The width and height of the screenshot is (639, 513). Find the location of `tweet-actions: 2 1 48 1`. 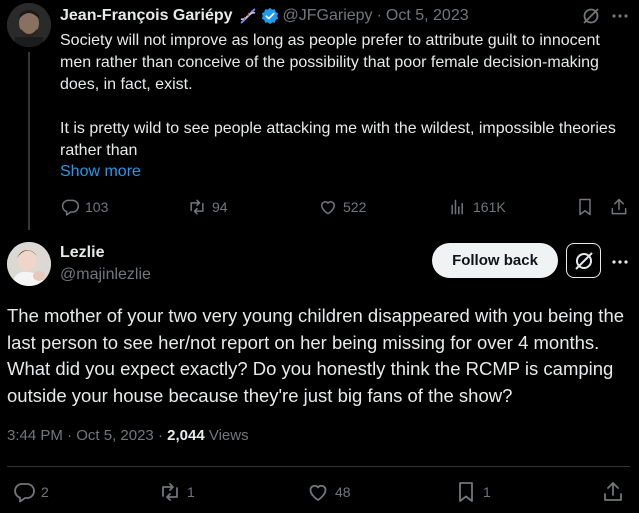

tweet-actions: 2 1 48 1 is located at coordinates (318, 493).